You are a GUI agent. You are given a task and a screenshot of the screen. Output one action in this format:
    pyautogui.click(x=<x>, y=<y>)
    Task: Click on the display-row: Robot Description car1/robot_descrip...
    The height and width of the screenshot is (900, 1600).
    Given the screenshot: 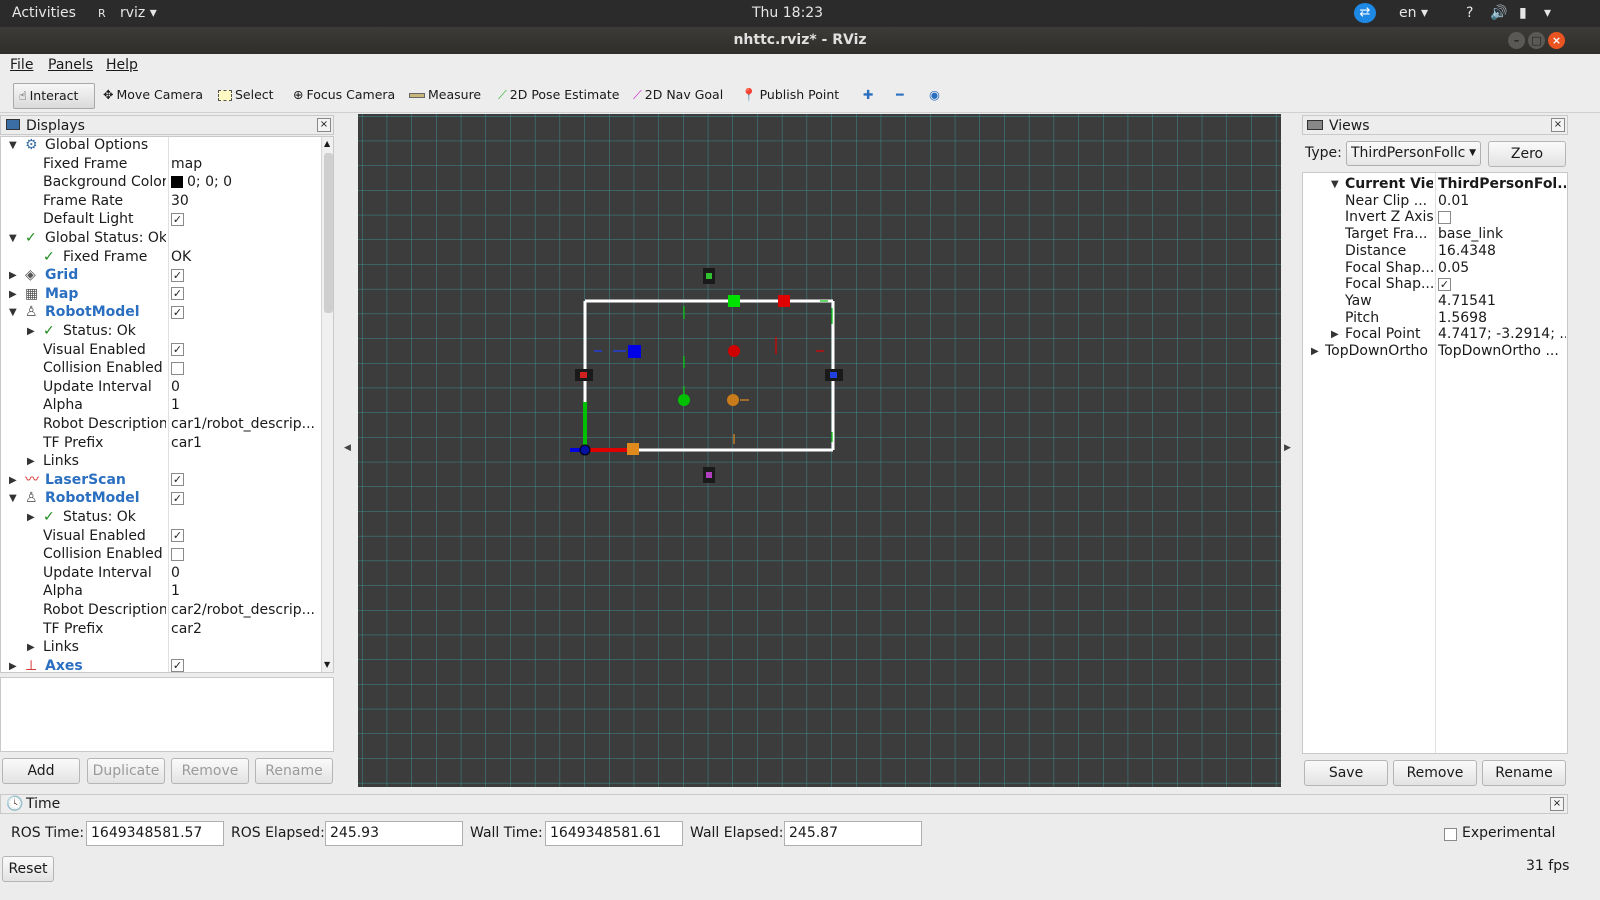 What is the action you would take?
    pyautogui.click(x=161, y=424)
    